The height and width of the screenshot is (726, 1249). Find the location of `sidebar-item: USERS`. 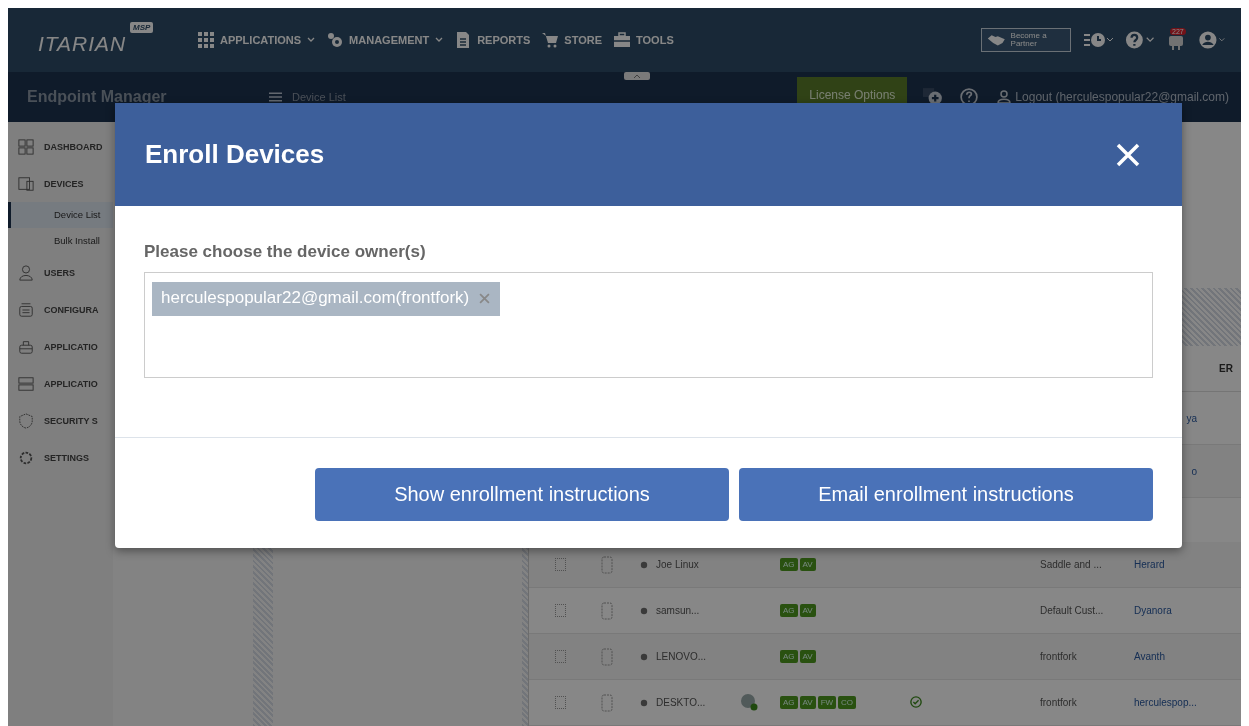

sidebar-item: USERS is located at coordinates (60, 272).